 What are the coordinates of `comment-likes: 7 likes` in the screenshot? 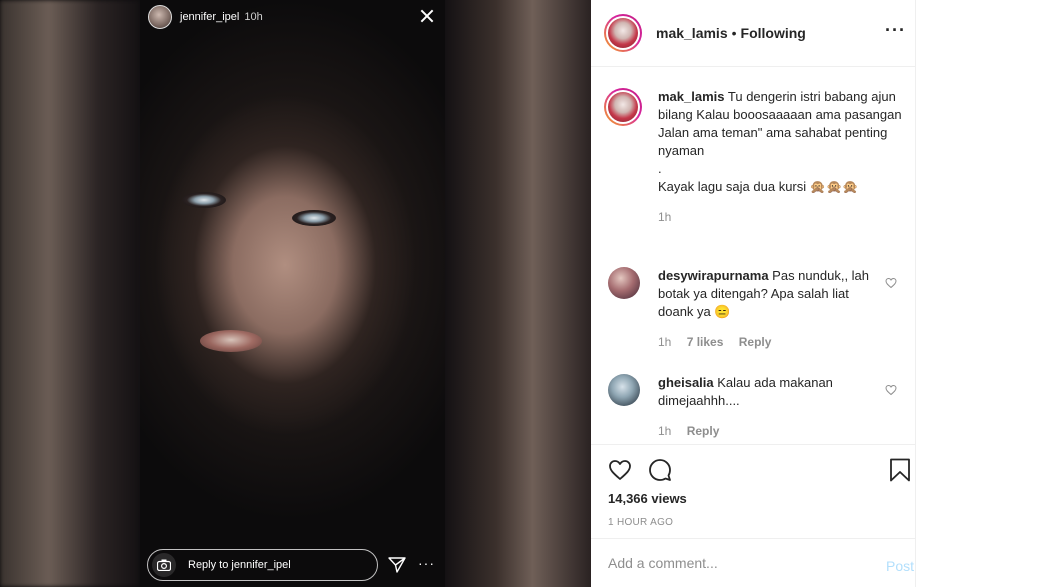 It's located at (705, 342).